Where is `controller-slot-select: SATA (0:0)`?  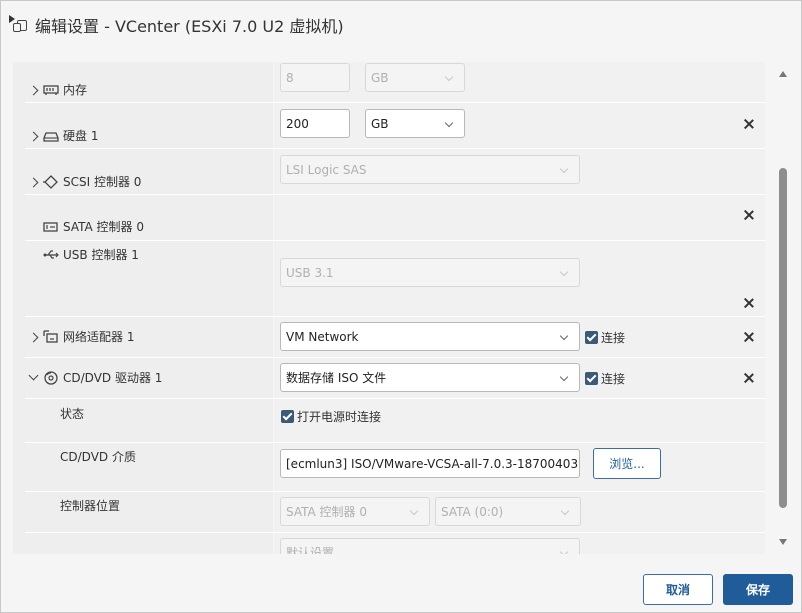
controller-slot-select: SATA (0:0) is located at coordinates (508, 511).